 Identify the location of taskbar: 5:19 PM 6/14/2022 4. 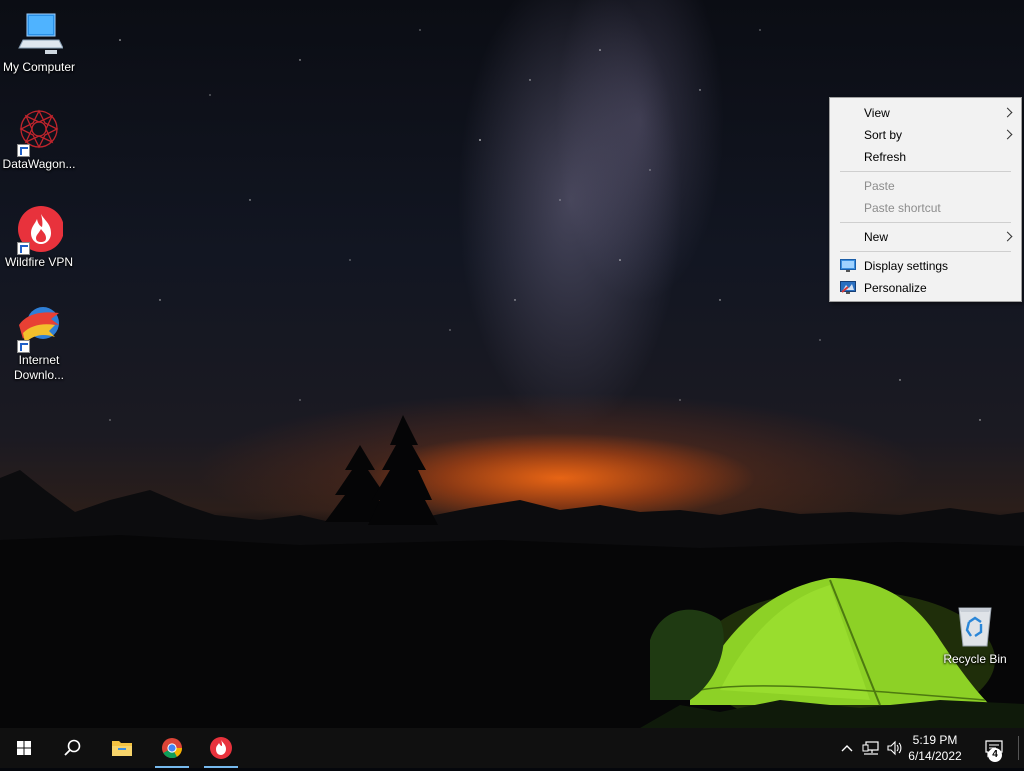
(512, 748).